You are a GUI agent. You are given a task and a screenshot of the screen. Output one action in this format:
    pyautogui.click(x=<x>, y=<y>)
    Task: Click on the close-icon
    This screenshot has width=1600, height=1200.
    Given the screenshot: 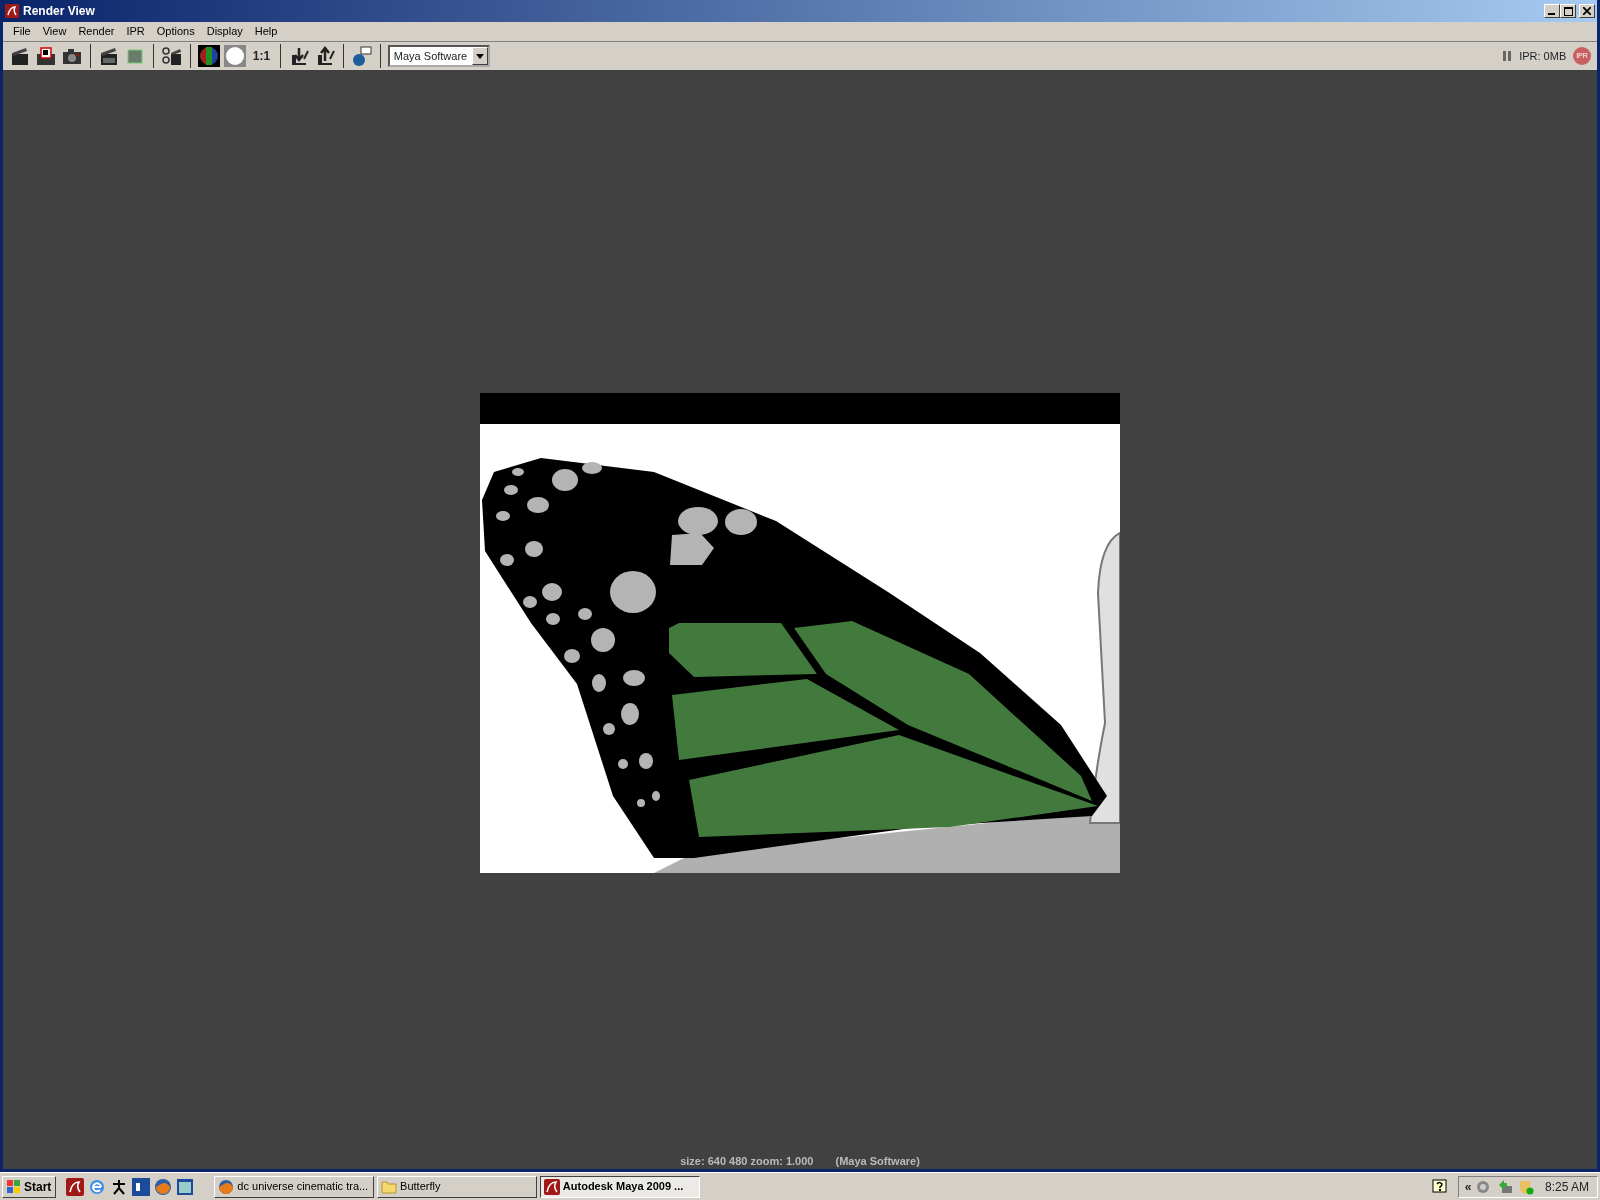 What is the action you would take?
    pyautogui.click(x=1587, y=11)
    